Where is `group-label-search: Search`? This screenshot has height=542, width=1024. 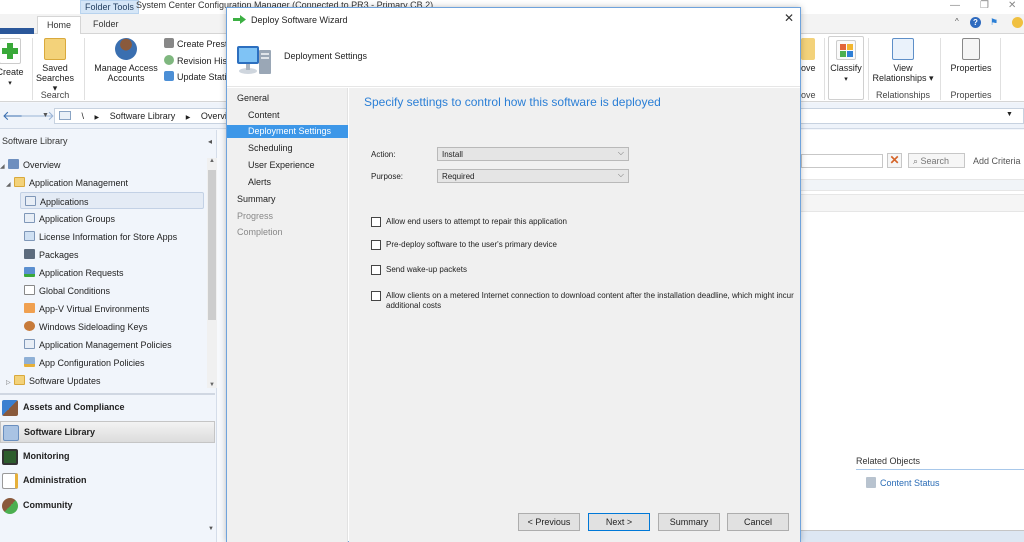
group-label-search: Search is located at coordinates (55, 95).